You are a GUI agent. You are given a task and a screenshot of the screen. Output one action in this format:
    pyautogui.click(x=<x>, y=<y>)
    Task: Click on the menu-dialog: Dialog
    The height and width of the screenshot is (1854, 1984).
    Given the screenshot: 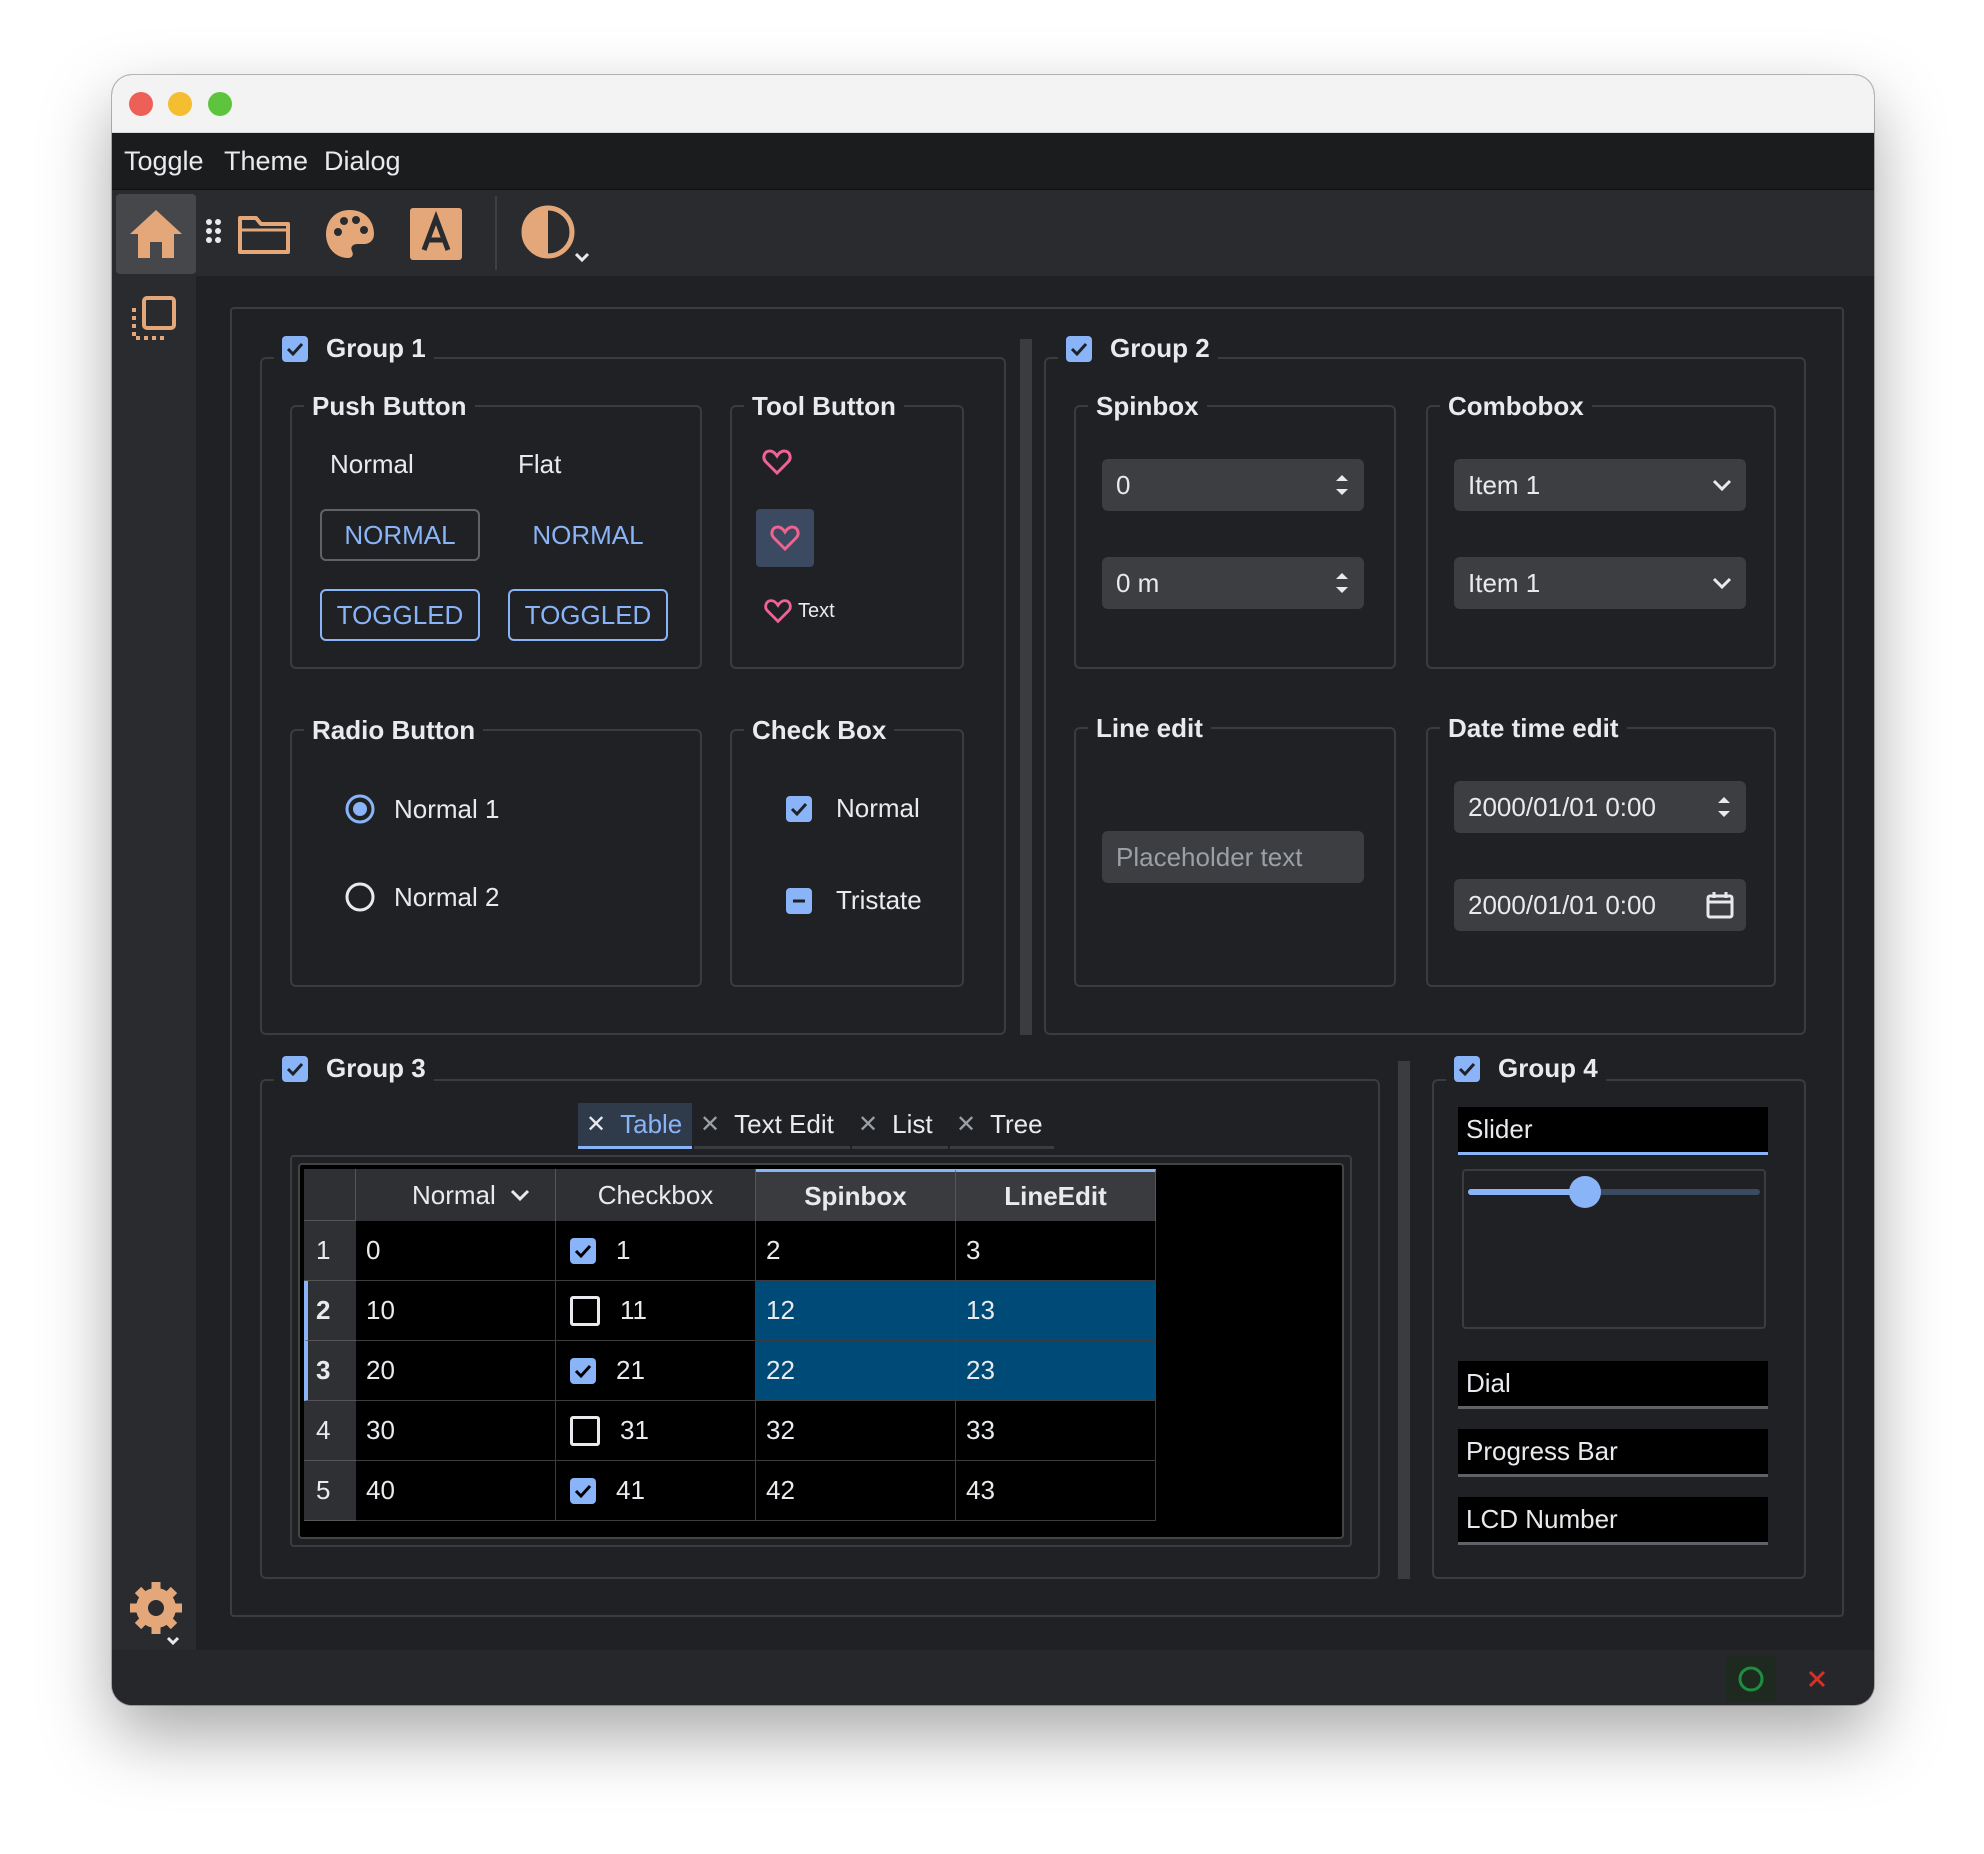 What is the action you would take?
    pyautogui.click(x=362, y=161)
    